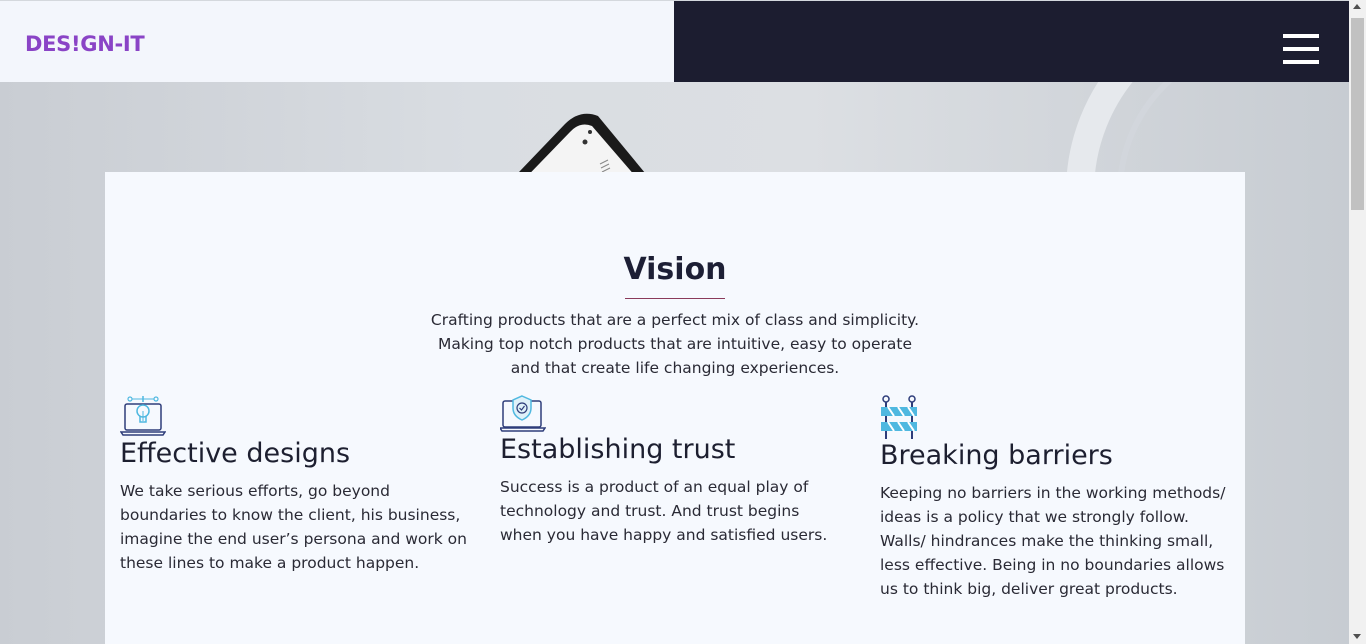 This screenshot has height=644, width=1366. Describe the element at coordinates (235, 453) in the screenshot. I see `feature-title: Effective designs` at that location.